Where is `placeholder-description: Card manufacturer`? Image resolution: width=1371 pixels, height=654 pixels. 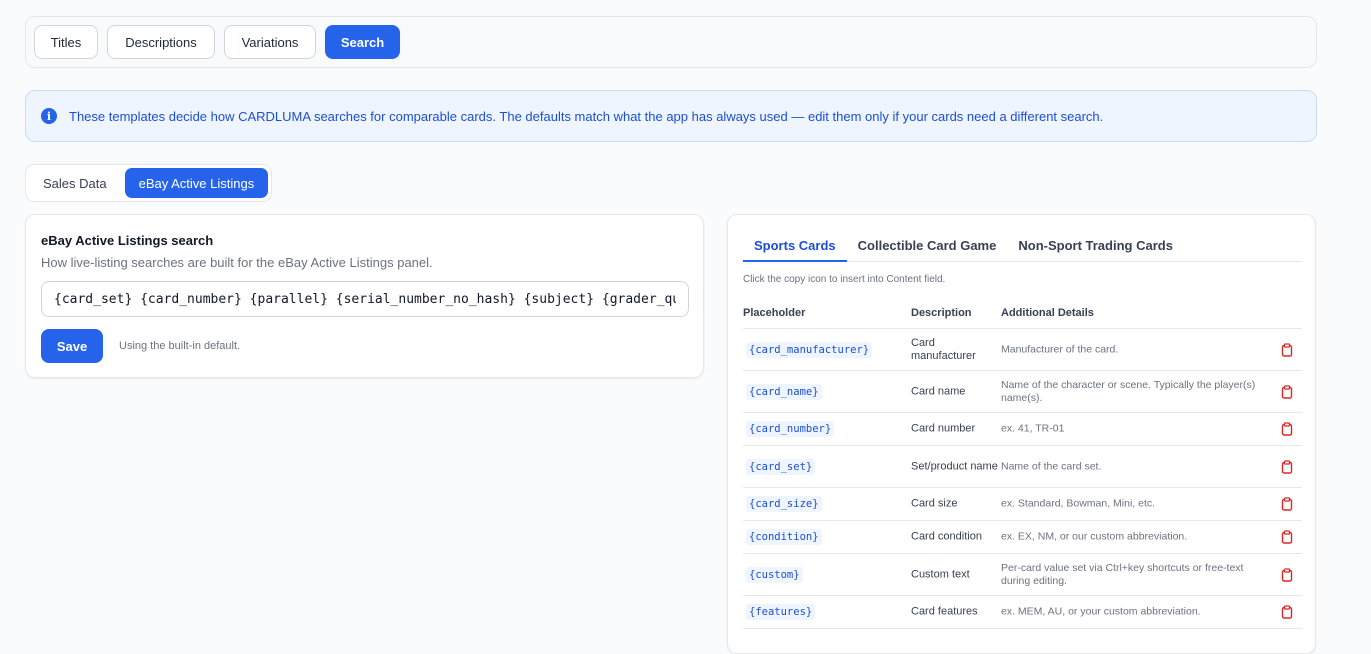
placeholder-description: Card manufacturer is located at coordinates (943, 349).